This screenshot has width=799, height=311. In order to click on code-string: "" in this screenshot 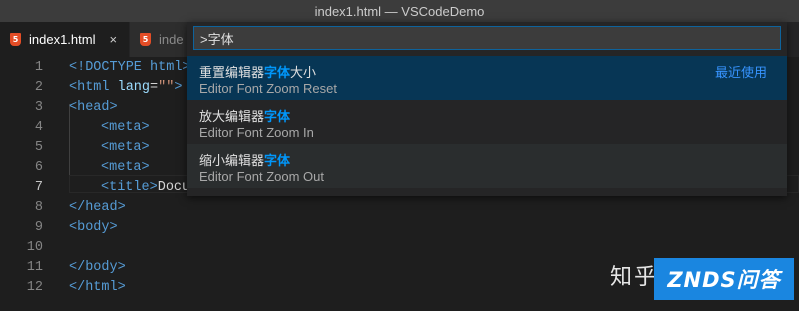, I will do `click(166, 87)`.